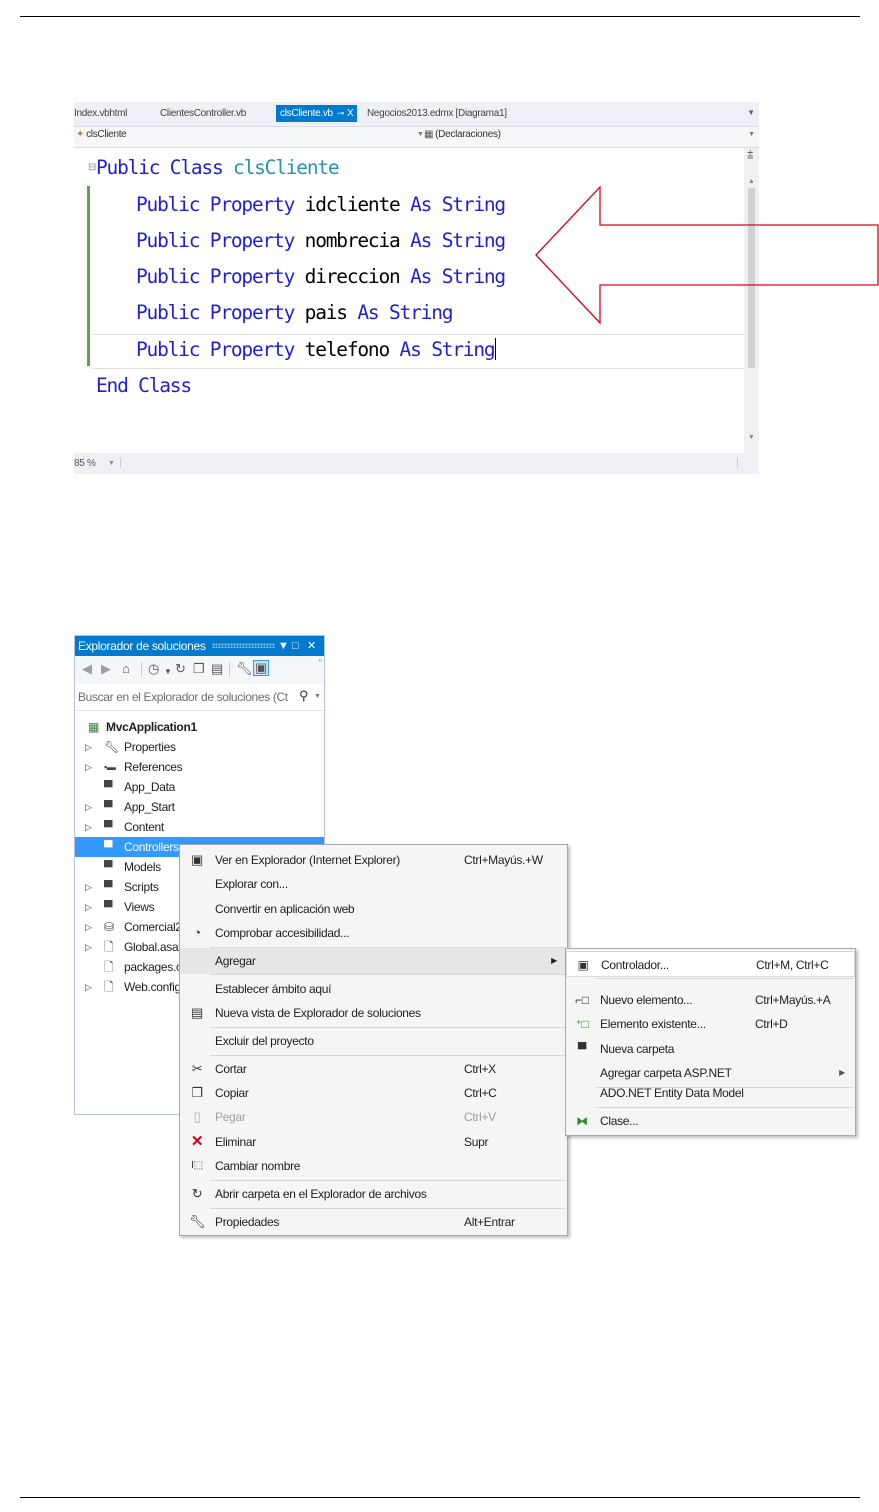 The width and height of the screenshot is (879, 1512). Describe the element at coordinates (229, 669) in the screenshot. I see `toolbar-separator` at that location.